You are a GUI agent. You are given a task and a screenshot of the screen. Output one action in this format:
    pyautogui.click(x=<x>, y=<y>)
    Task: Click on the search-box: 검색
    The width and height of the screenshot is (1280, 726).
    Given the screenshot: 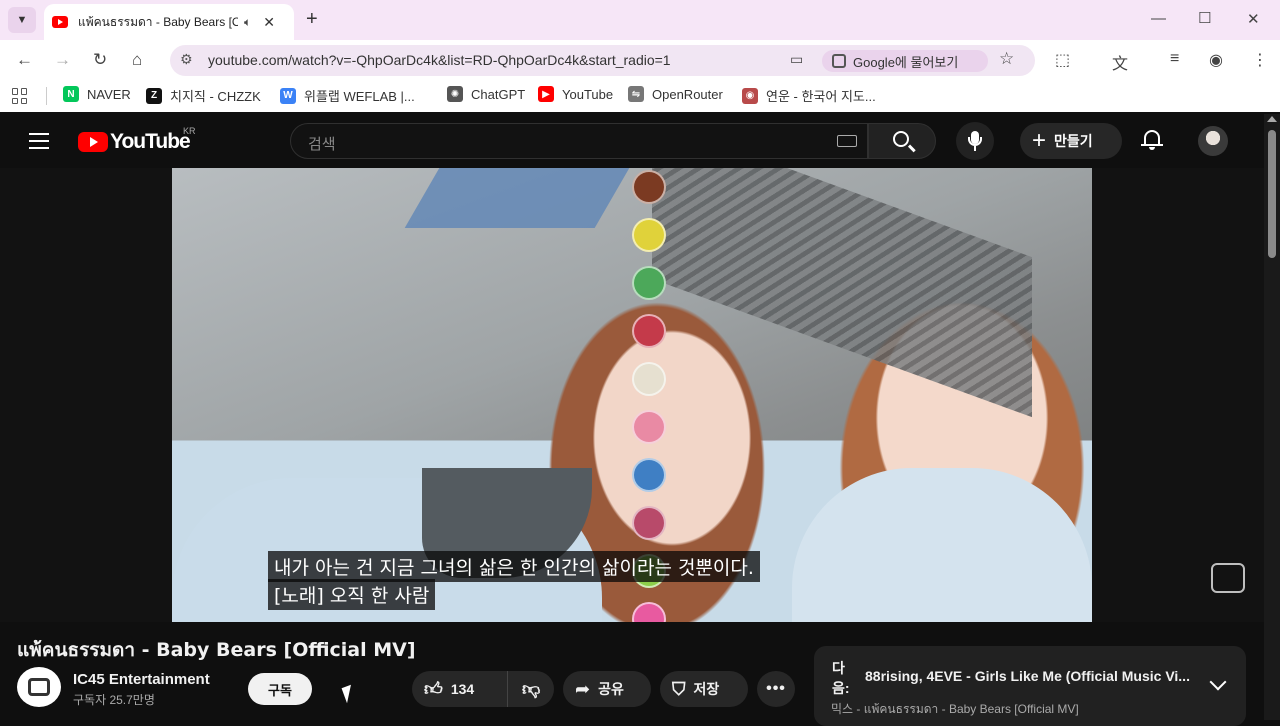 What is the action you would take?
    pyautogui.click(x=579, y=141)
    